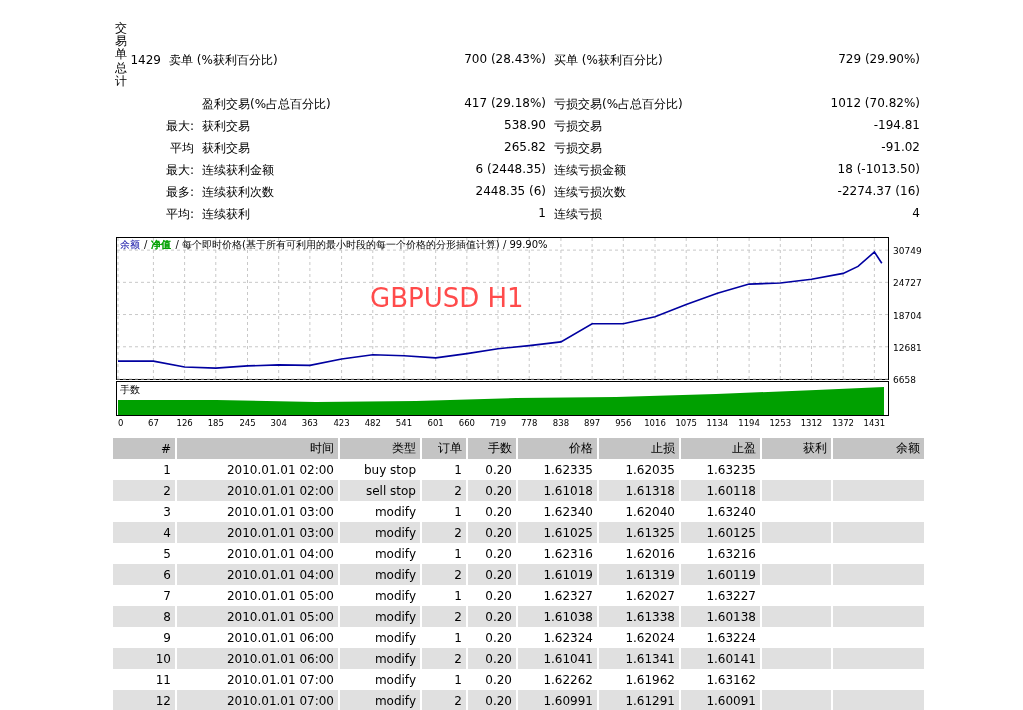 This screenshot has width=1023, height=710. I want to click on x-tick-label: 1194, so click(749, 423).